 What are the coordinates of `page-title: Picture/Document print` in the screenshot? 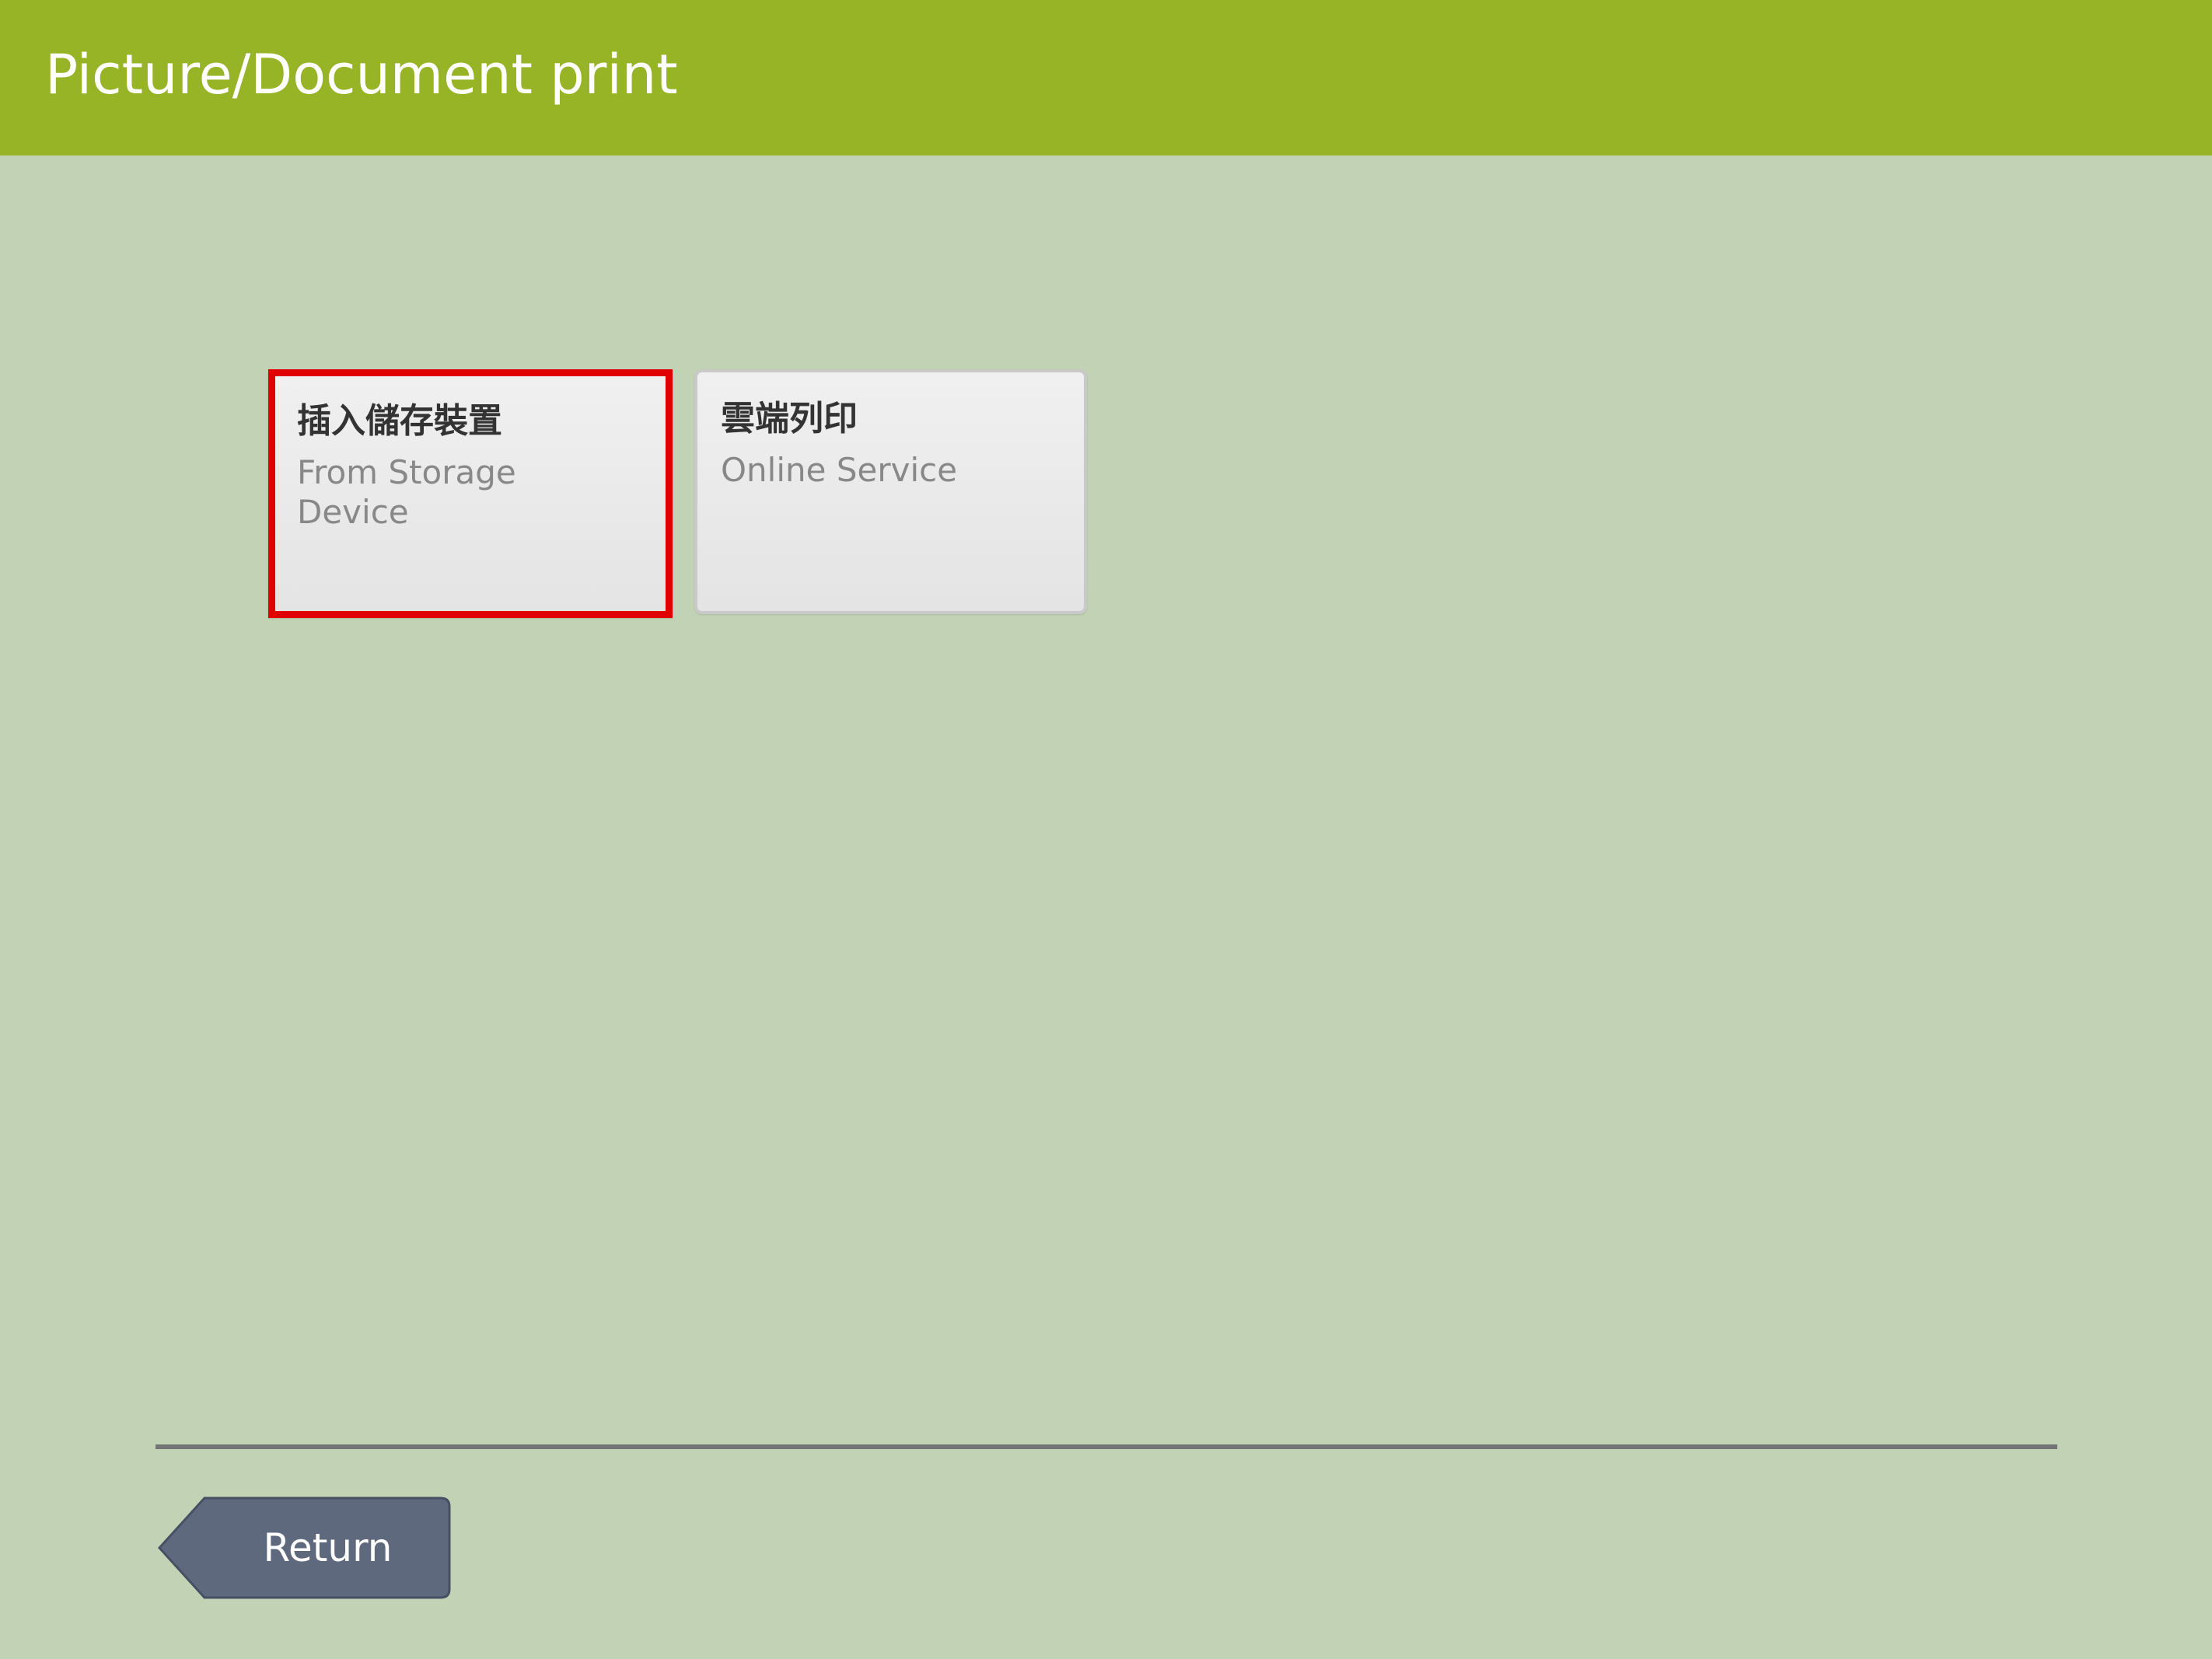 It's located at (361, 75).